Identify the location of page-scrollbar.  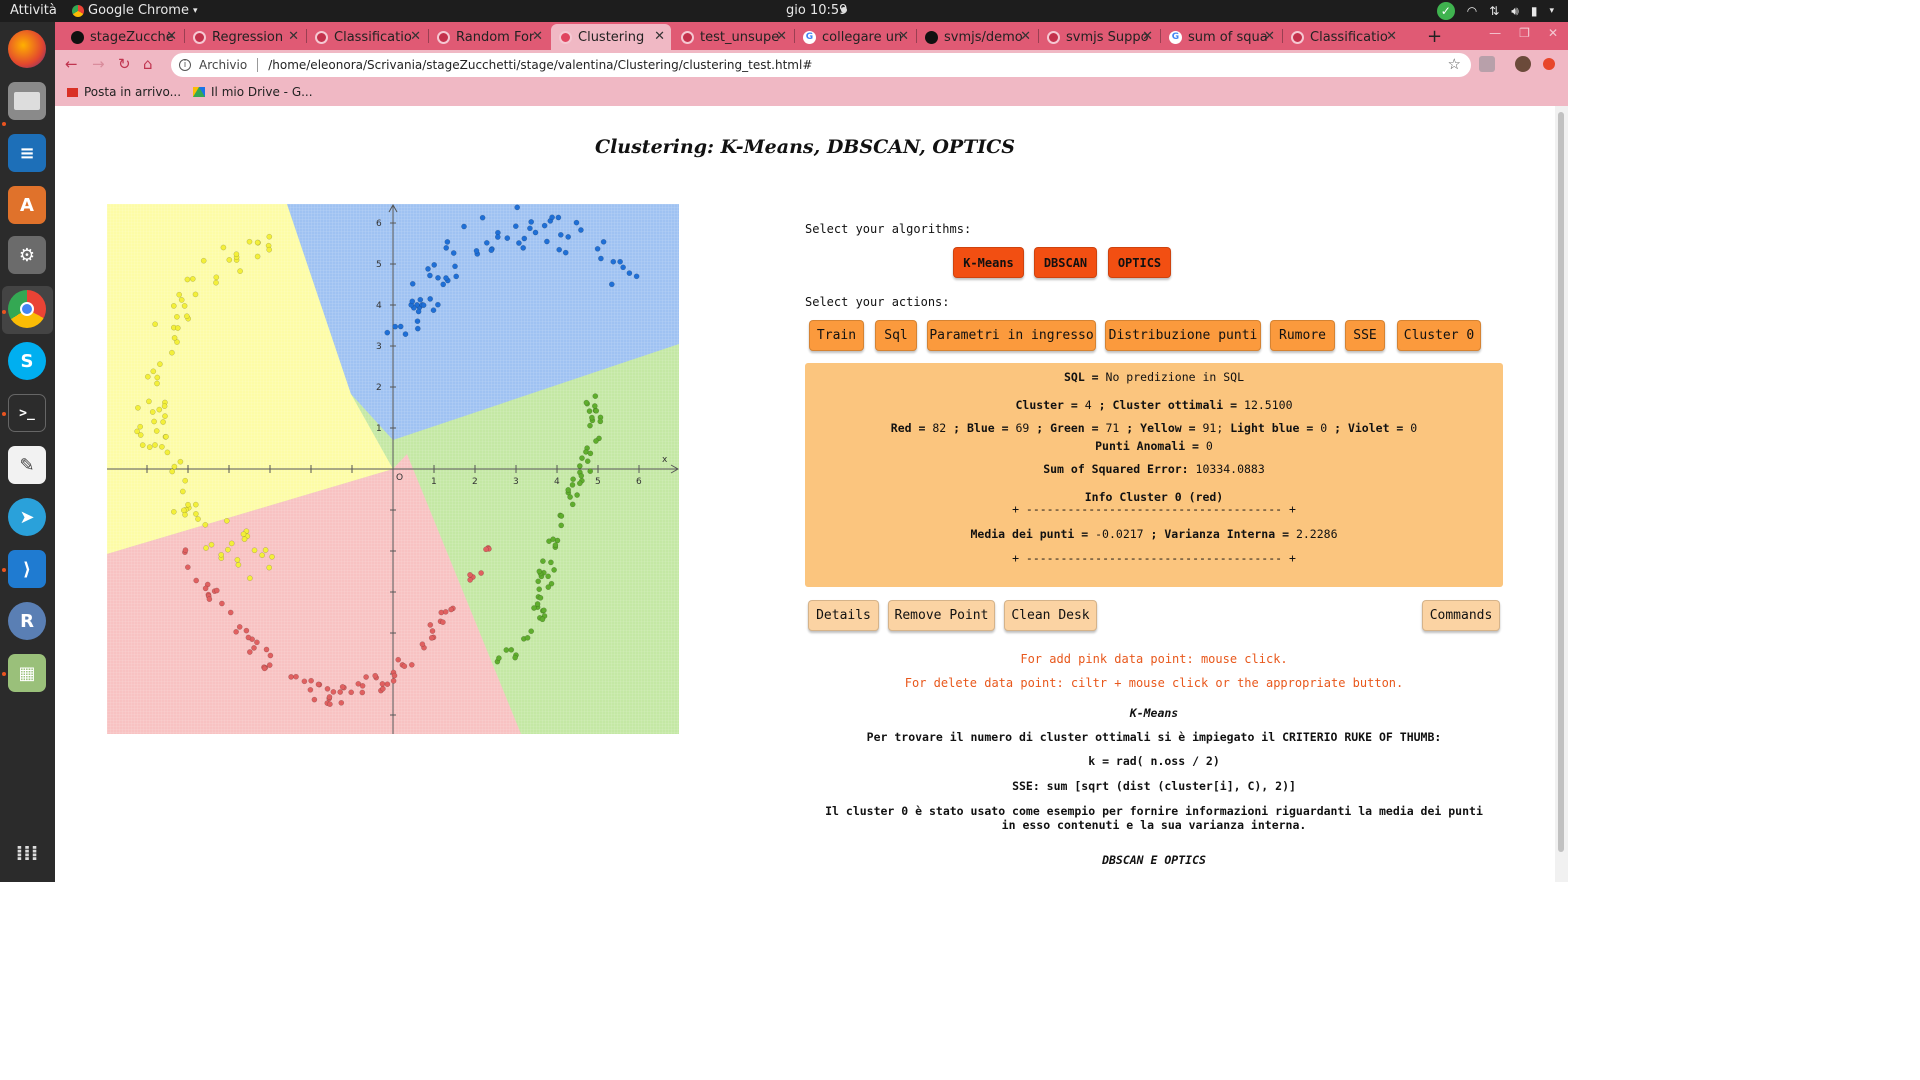
(1561, 494).